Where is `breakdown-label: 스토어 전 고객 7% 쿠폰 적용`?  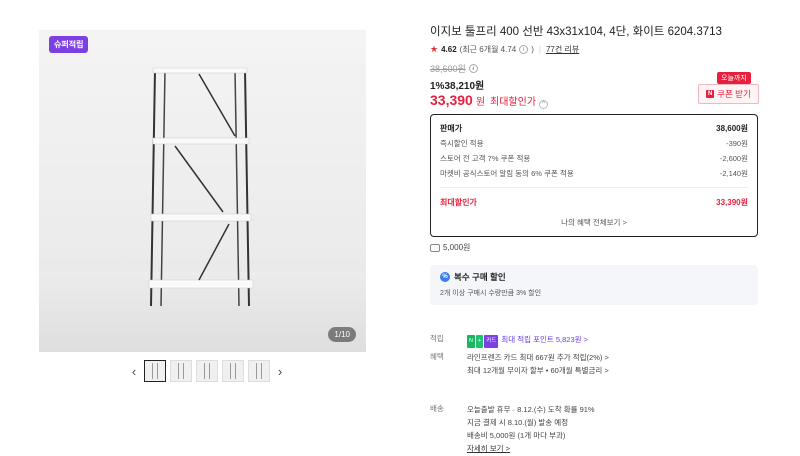 breakdown-label: 스토어 전 고객 7% 쿠폰 적용 is located at coordinates (485, 158).